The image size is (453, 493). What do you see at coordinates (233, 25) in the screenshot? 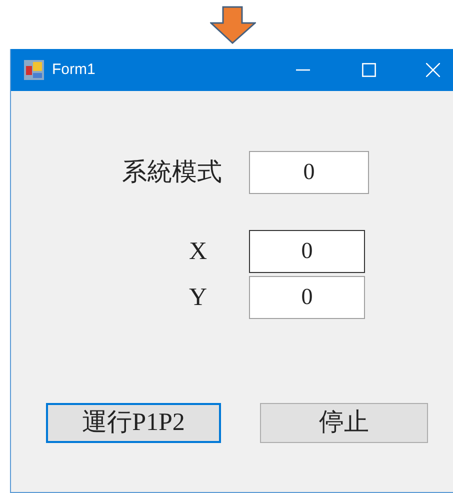
I see `down-arrow-icon` at bounding box center [233, 25].